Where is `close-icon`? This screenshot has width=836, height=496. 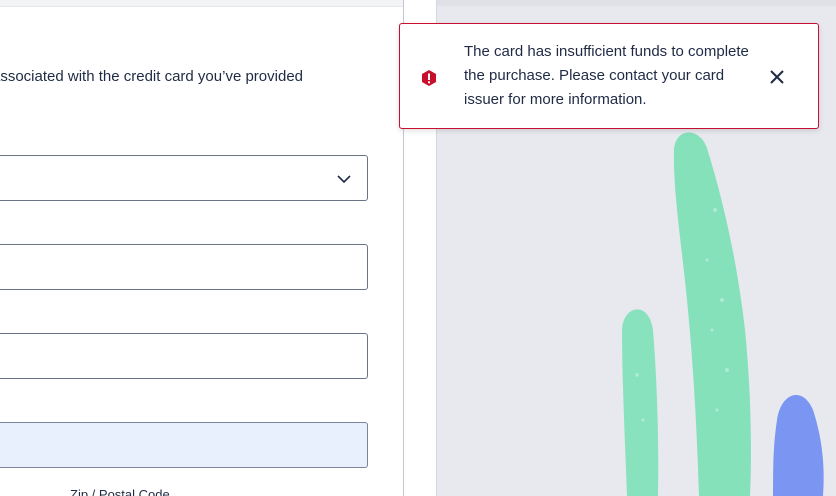 close-icon is located at coordinates (777, 77).